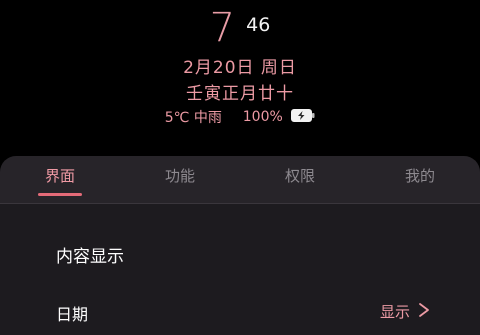 The width and height of the screenshot is (480, 335). What do you see at coordinates (240, 28) in the screenshot?
I see `clock: 7 46` at bounding box center [240, 28].